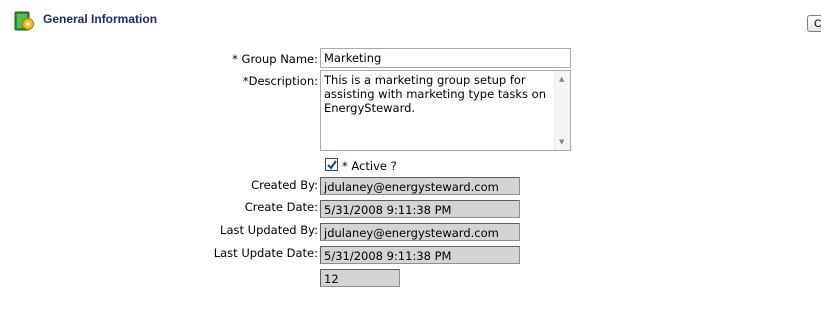 Image resolution: width=821 pixels, height=334 pixels. Describe the element at coordinates (369, 166) in the screenshot. I see `active-label: * Active ?` at that location.